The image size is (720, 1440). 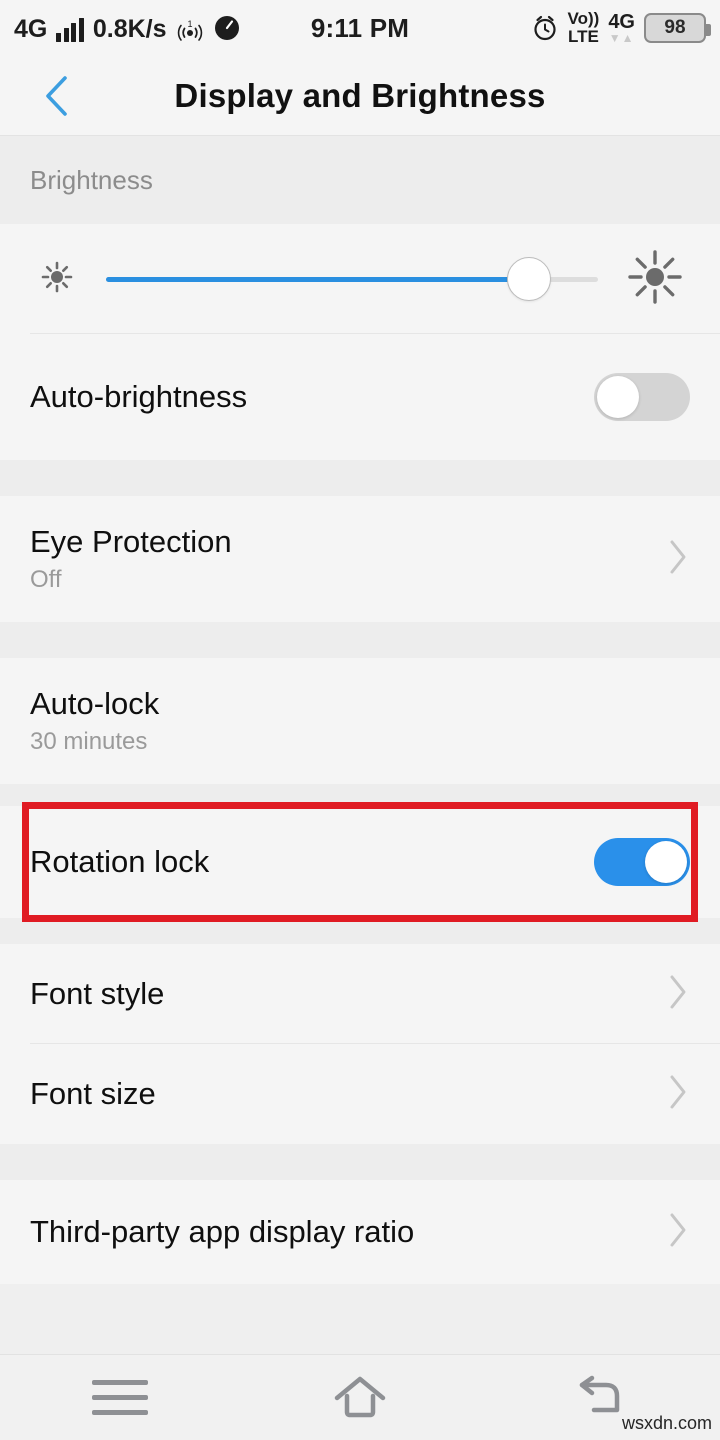 I want to click on back-arrow-icon, so click(x=599, y=1394).